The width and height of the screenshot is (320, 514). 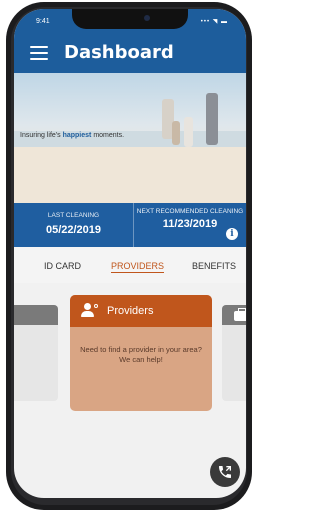 I want to click on person-pin-icon, so click(x=89, y=311).